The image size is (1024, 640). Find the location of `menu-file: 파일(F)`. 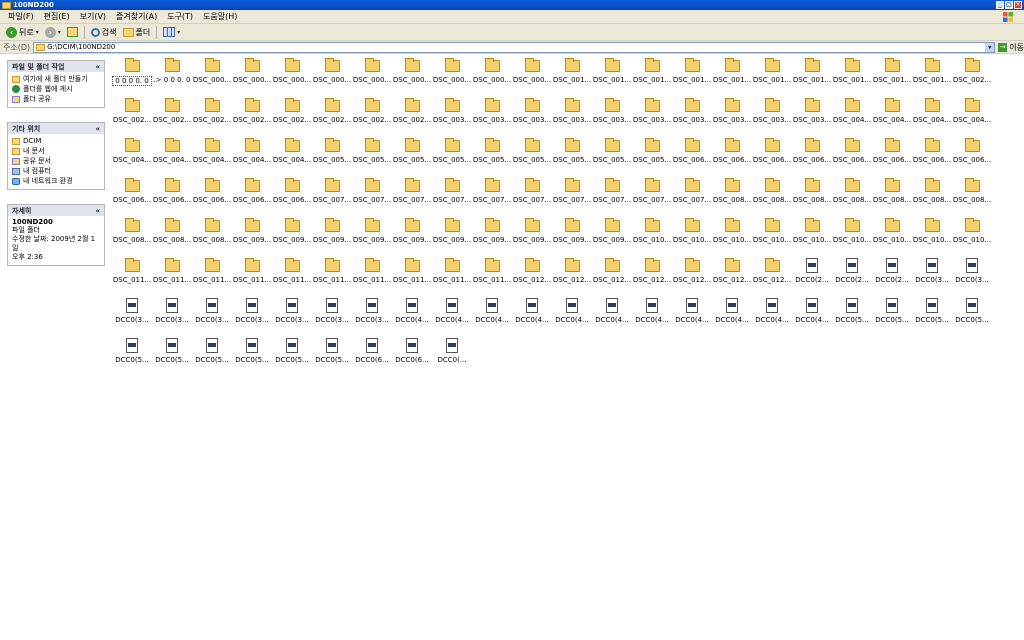

menu-file: 파일(F) is located at coordinates (21, 17).